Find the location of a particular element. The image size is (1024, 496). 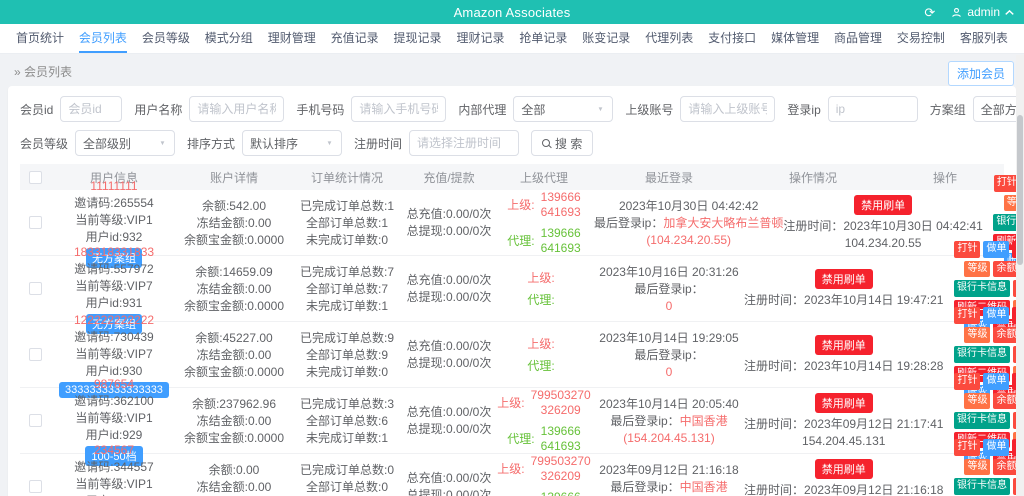

nav-tab-8: 抢单记录 is located at coordinates (543, 38).